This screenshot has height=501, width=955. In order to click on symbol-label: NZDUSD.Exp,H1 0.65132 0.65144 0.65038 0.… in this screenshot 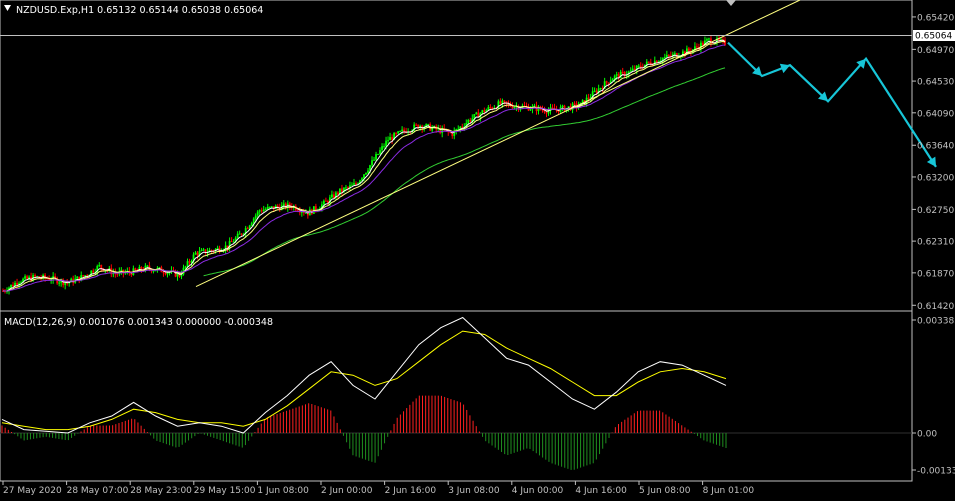, I will do `click(139, 10)`.